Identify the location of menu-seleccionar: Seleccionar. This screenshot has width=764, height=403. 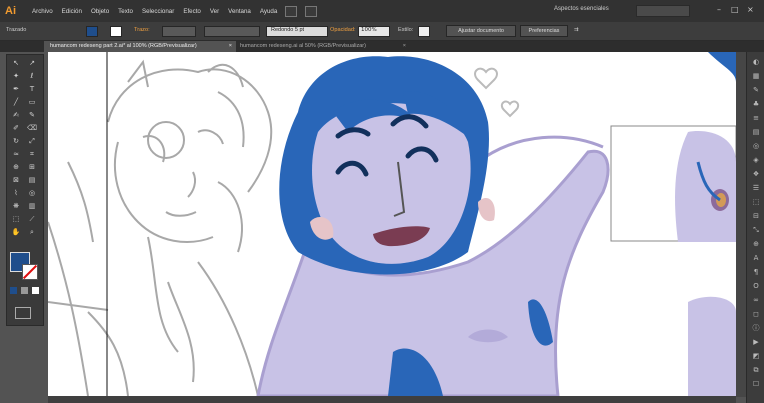
(158, 11).